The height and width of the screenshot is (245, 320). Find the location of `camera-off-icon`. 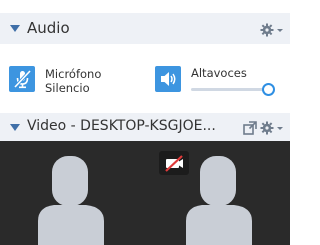

camera-off-icon is located at coordinates (174, 163).